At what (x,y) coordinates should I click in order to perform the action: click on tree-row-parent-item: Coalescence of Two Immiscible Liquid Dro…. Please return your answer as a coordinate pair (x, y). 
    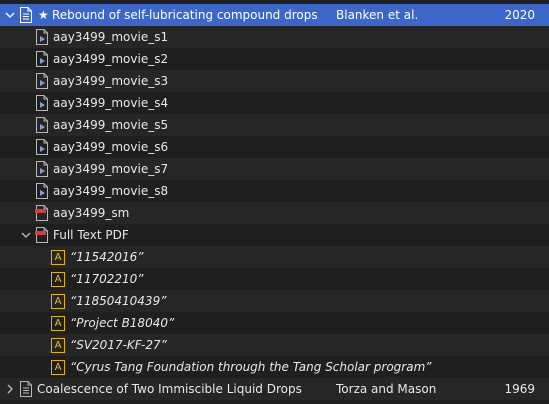
    Looking at the image, I should click on (274, 389).